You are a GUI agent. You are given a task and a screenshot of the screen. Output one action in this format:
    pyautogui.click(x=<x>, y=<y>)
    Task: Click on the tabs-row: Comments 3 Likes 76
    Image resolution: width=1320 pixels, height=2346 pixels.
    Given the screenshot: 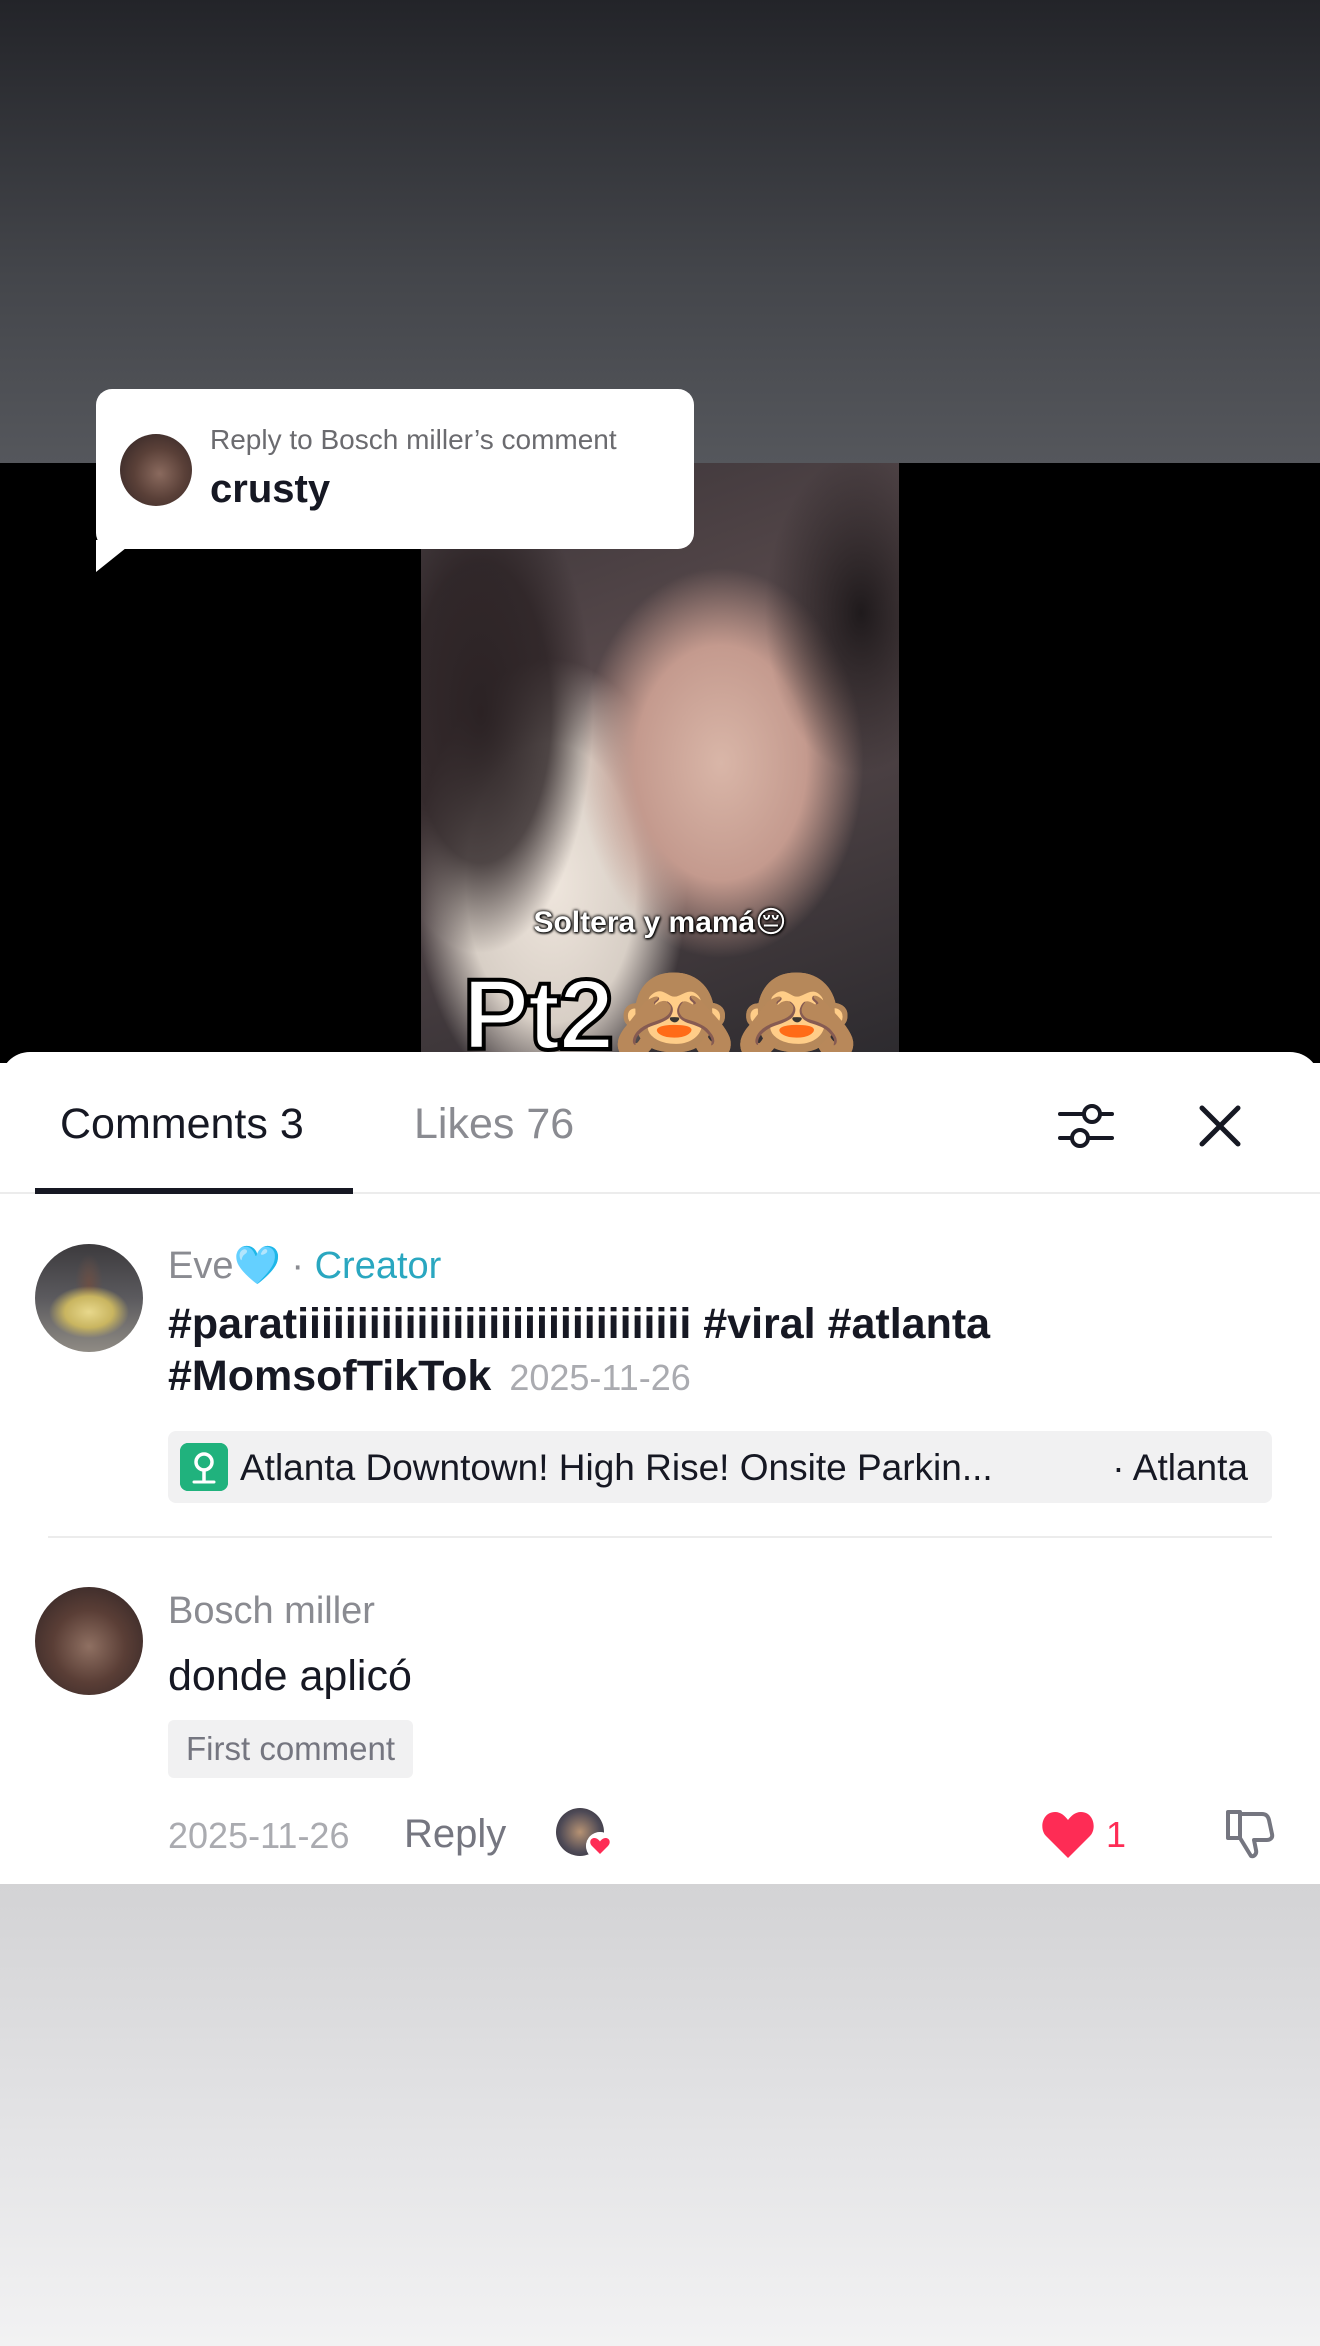 What is the action you would take?
    pyautogui.click(x=660, y=1123)
    